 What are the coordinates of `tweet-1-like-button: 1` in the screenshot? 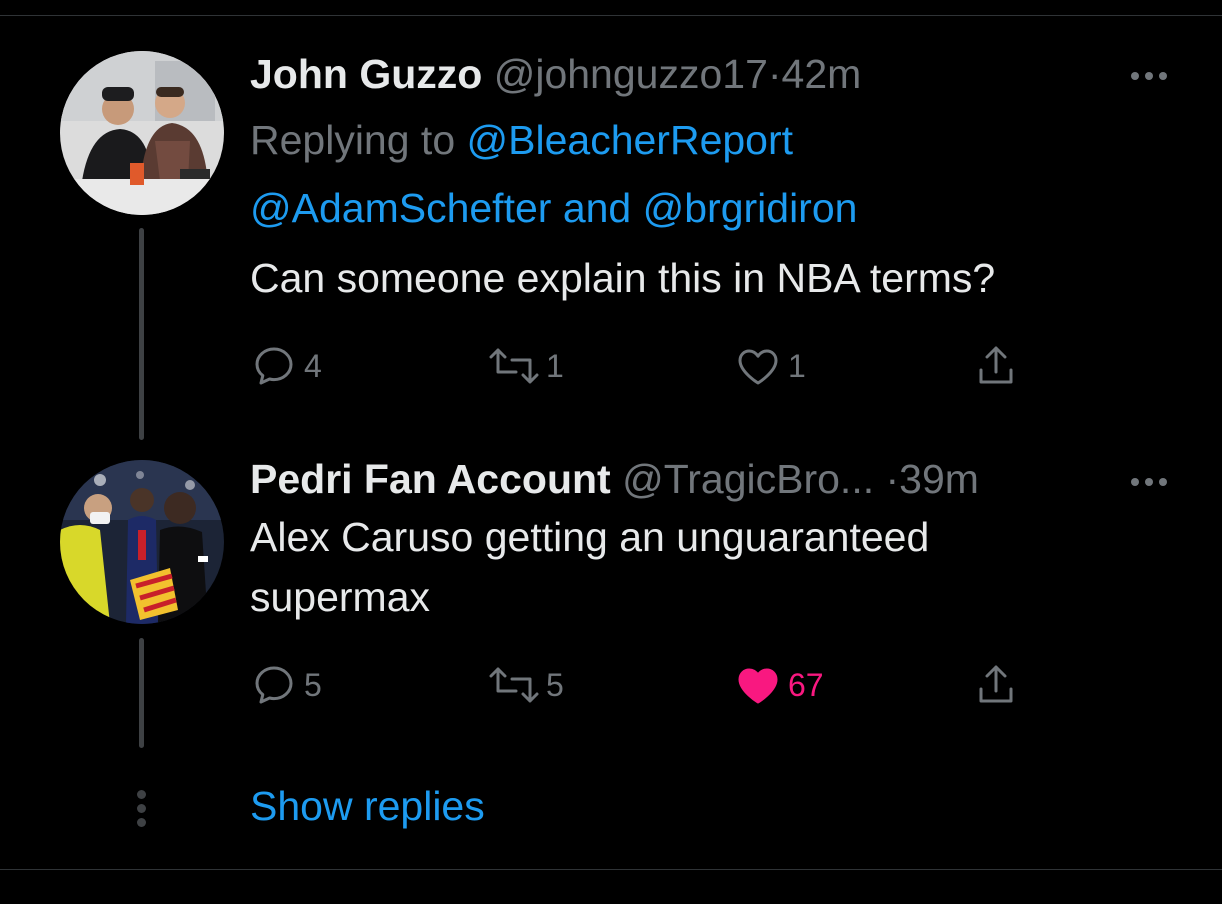 It's located at (770, 366).